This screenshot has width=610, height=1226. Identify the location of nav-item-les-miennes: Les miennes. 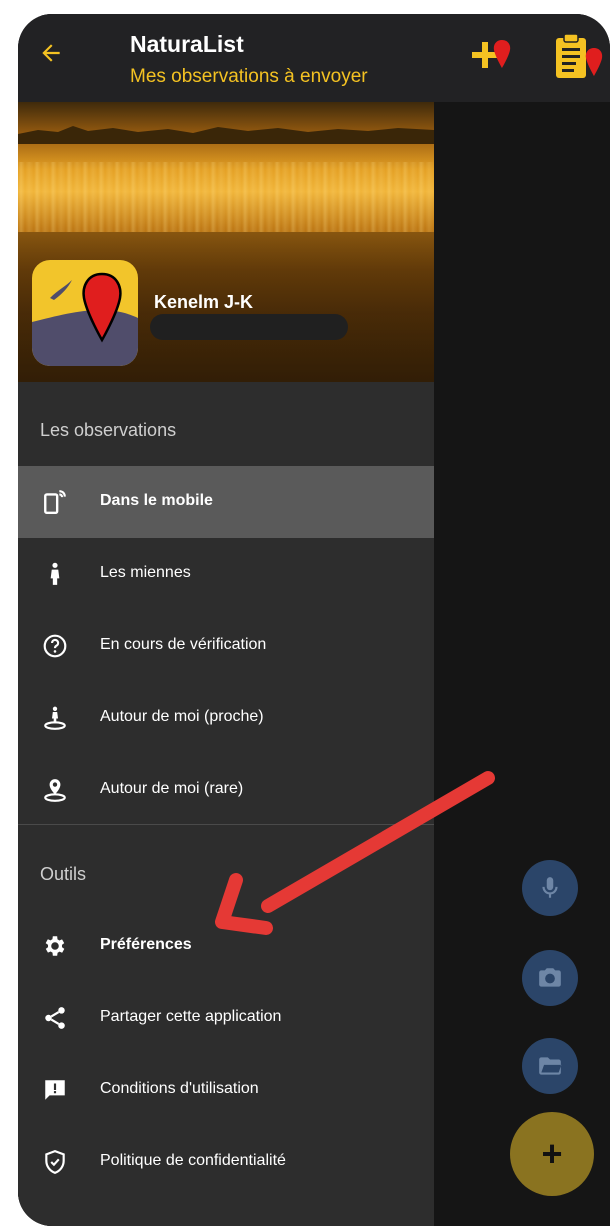
(226, 574).